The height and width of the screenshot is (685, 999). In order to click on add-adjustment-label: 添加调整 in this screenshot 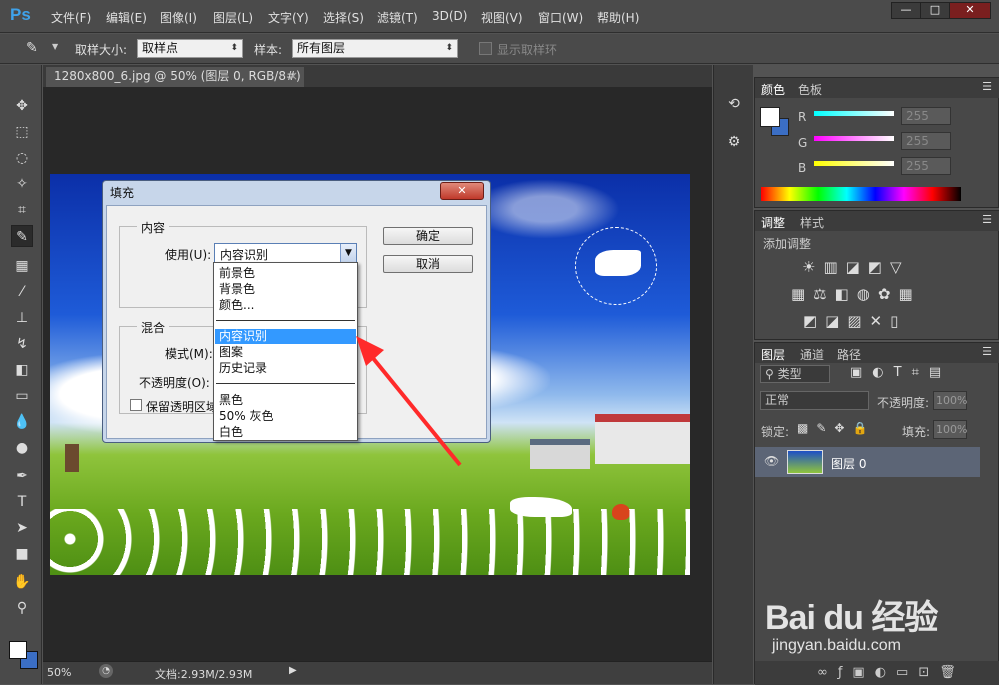, I will do `click(787, 244)`.